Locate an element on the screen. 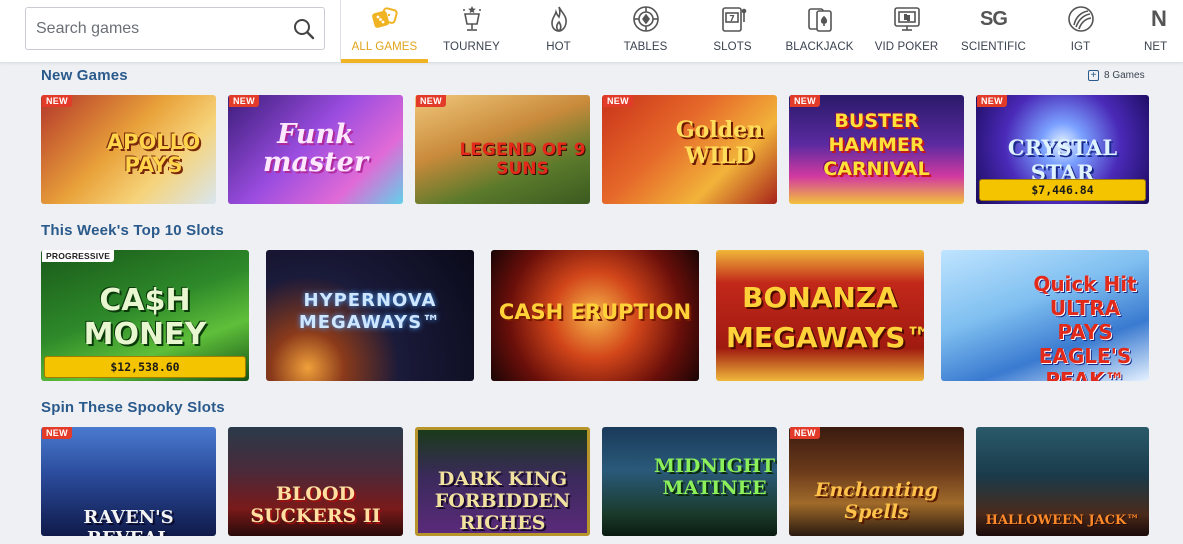  game-tile-legend-of-9-suns: LEGEND OF 9 SUNS NEW is located at coordinates (502, 149).